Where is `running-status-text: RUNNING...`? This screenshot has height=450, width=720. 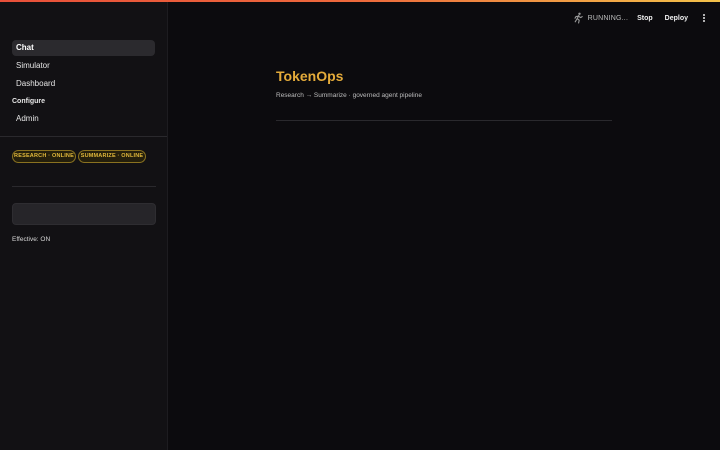 running-status-text: RUNNING... is located at coordinates (608, 18).